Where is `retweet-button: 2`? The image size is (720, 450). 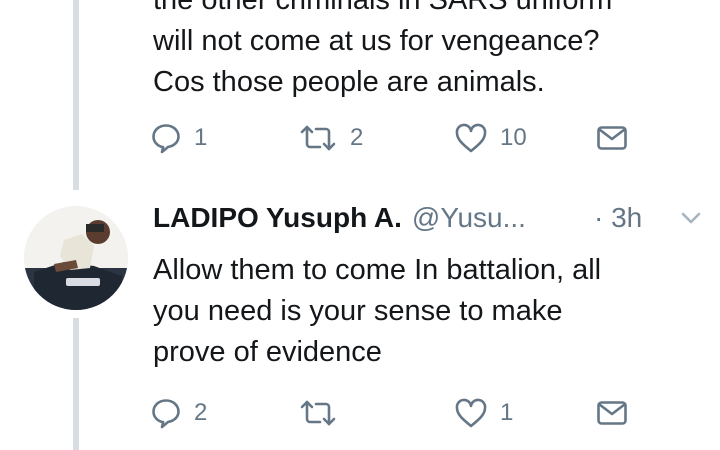 retweet-button: 2 is located at coordinates (330, 138).